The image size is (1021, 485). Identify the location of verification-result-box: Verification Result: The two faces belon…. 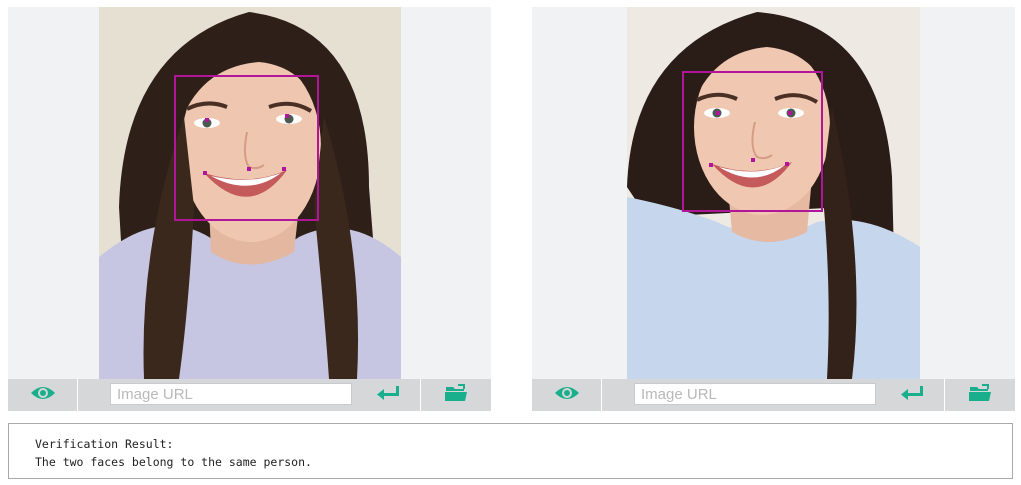
(510, 451).